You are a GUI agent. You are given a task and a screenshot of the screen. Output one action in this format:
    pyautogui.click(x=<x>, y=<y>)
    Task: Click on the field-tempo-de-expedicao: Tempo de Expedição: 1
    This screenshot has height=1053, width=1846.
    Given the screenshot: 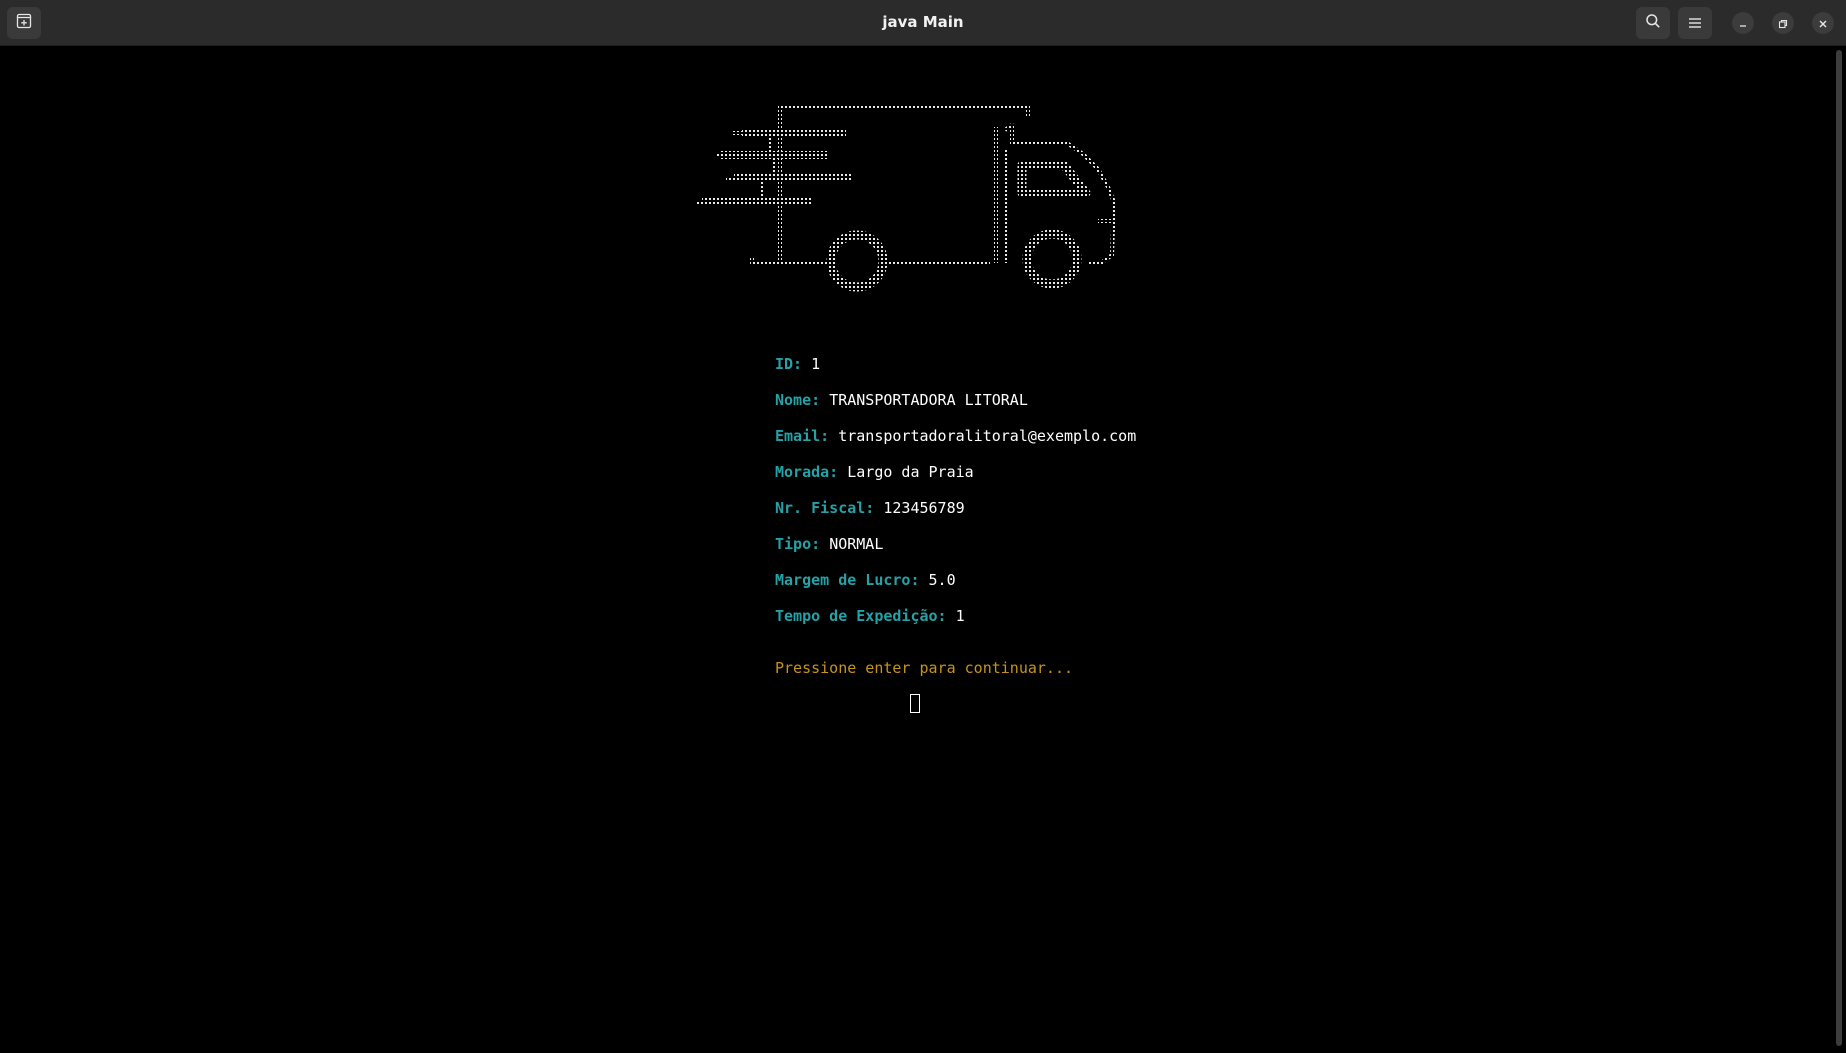 What is the action you would take?
    pyautogui.click(x=870, y=616)
    